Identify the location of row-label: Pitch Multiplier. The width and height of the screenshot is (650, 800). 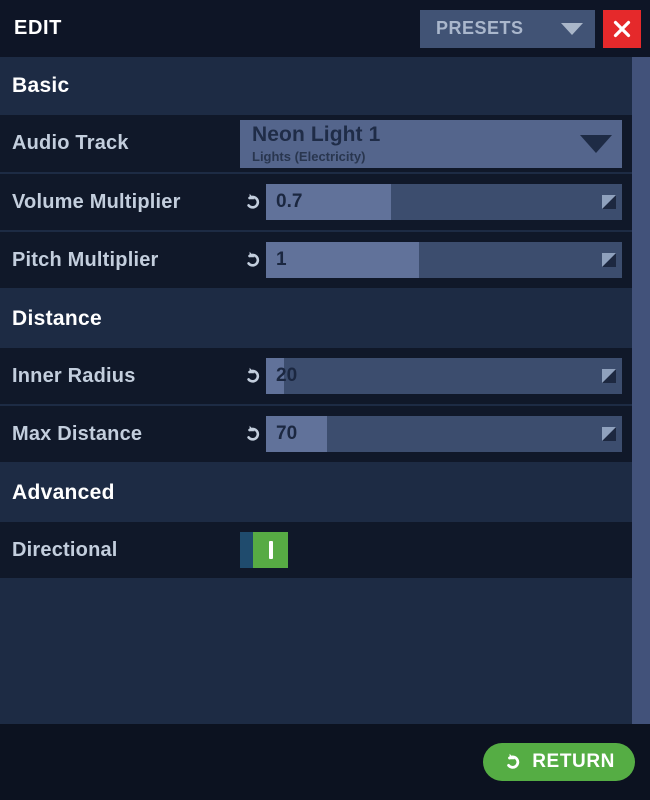
(85, 259).